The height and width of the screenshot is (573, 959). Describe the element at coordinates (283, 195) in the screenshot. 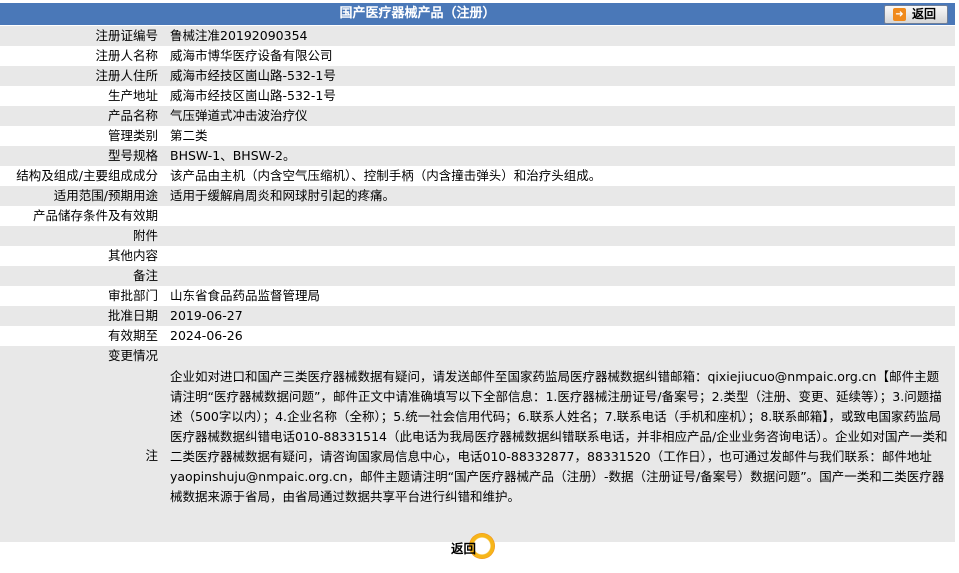

I see `field-value: 适用于缓解肩周炎和网球肘引起的疼痛。` at that location.